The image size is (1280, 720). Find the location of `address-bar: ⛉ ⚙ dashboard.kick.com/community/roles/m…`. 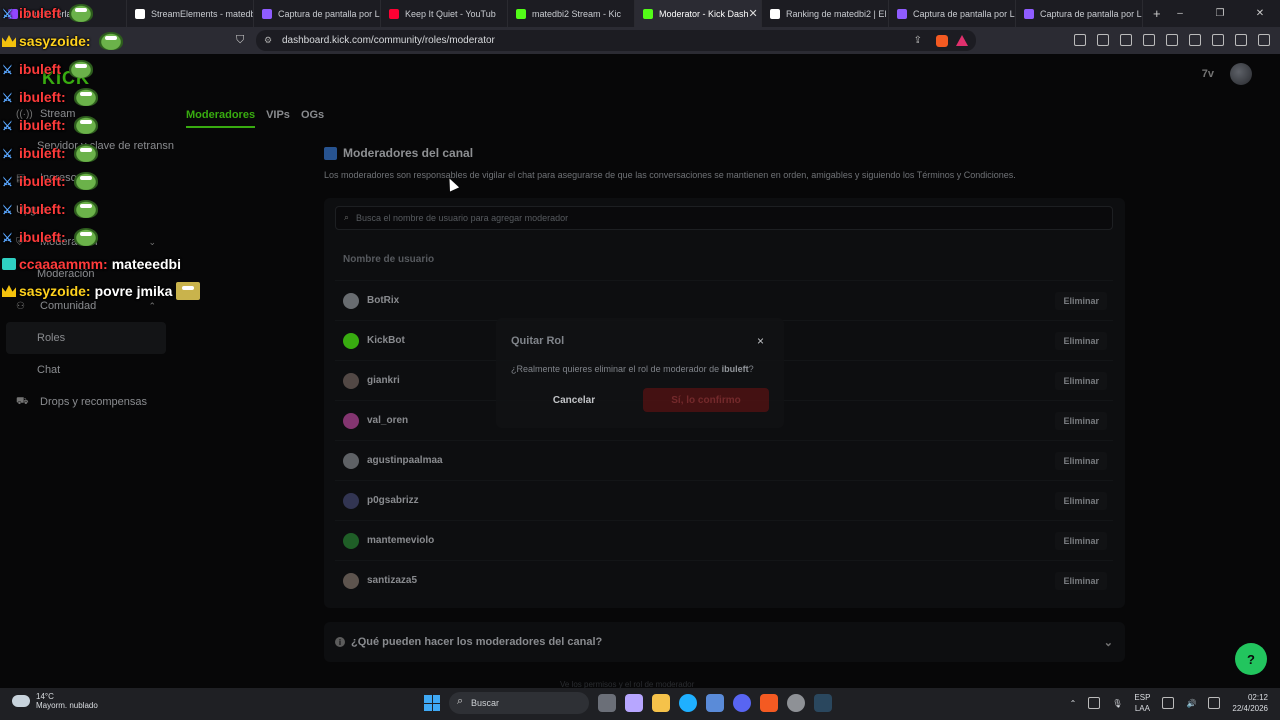

address-bar: ⛉ ⚙ dashboard.kick.com/community/roles/m… is located at coordinates (640, 40).